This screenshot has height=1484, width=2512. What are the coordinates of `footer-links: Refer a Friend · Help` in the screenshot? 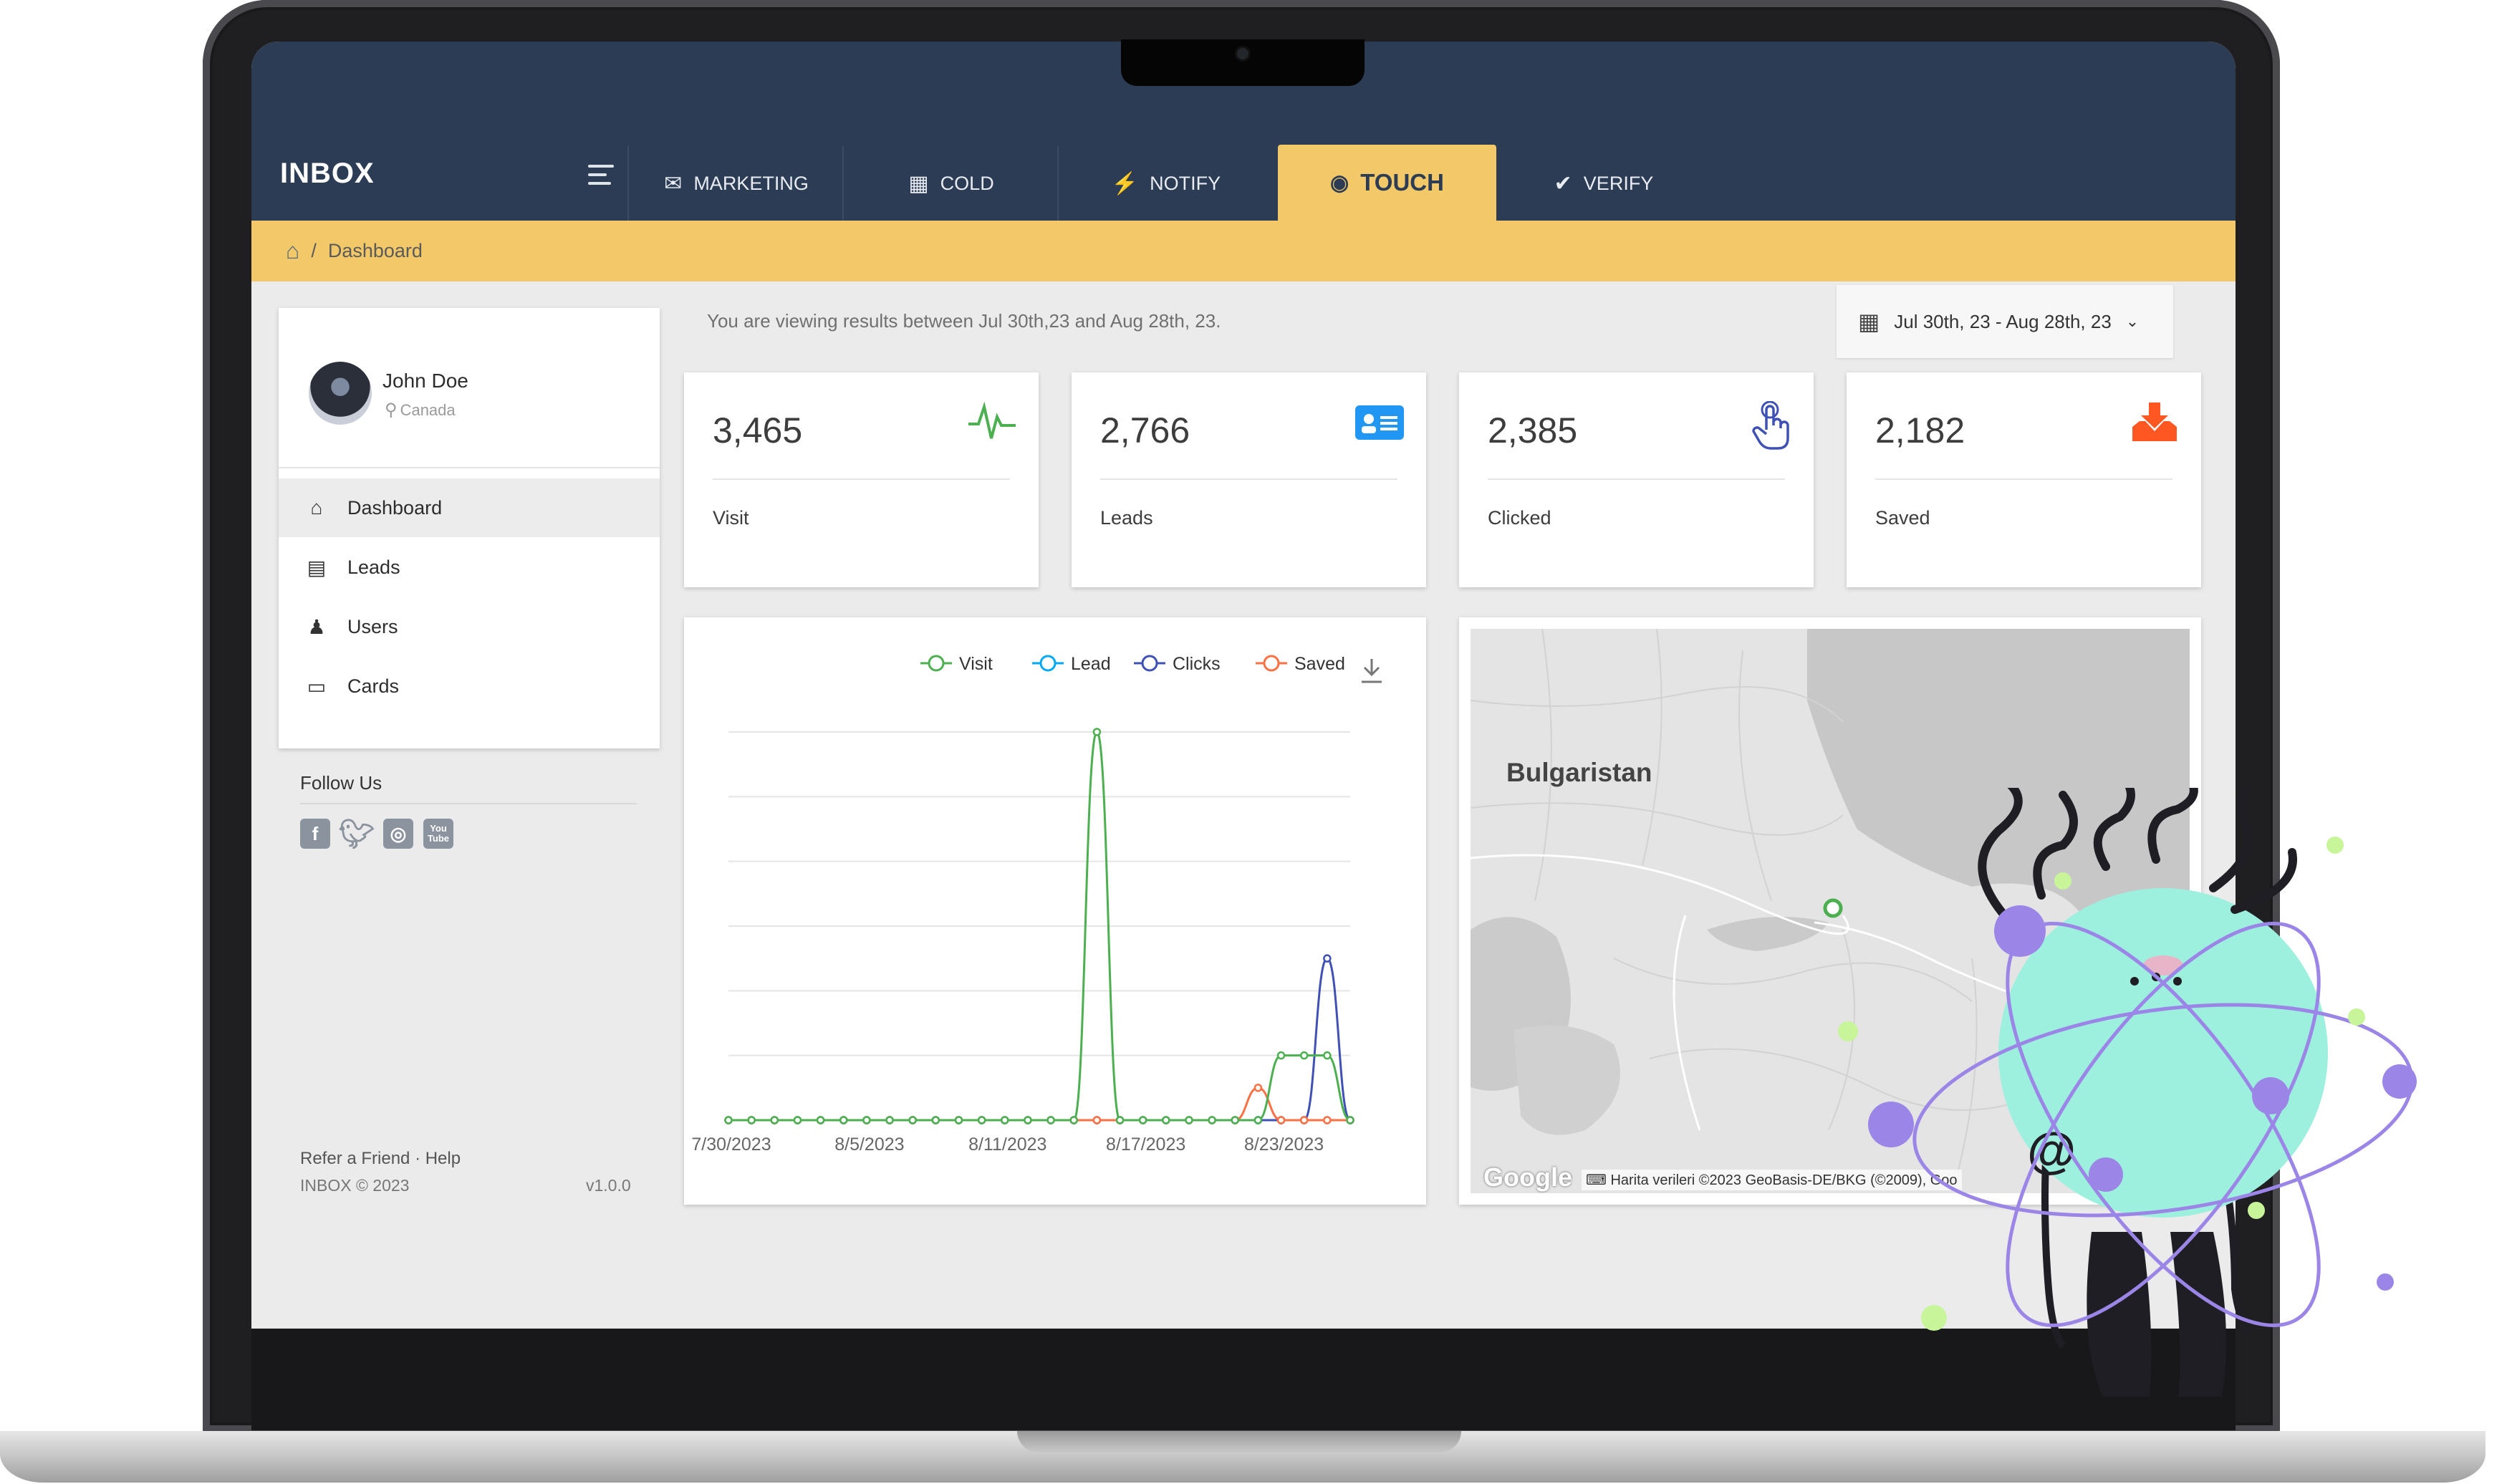 It's located at (380, 1159).